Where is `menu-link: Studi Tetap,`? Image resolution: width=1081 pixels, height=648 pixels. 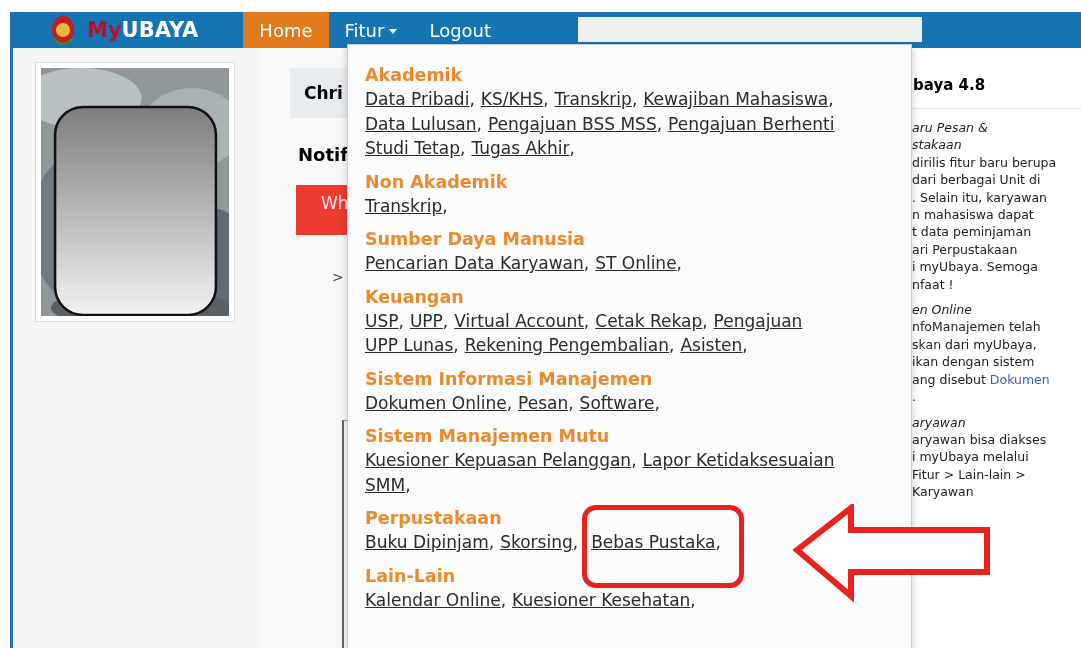 menu-link: Studi Tetap, is located at coordinates (415, 148).